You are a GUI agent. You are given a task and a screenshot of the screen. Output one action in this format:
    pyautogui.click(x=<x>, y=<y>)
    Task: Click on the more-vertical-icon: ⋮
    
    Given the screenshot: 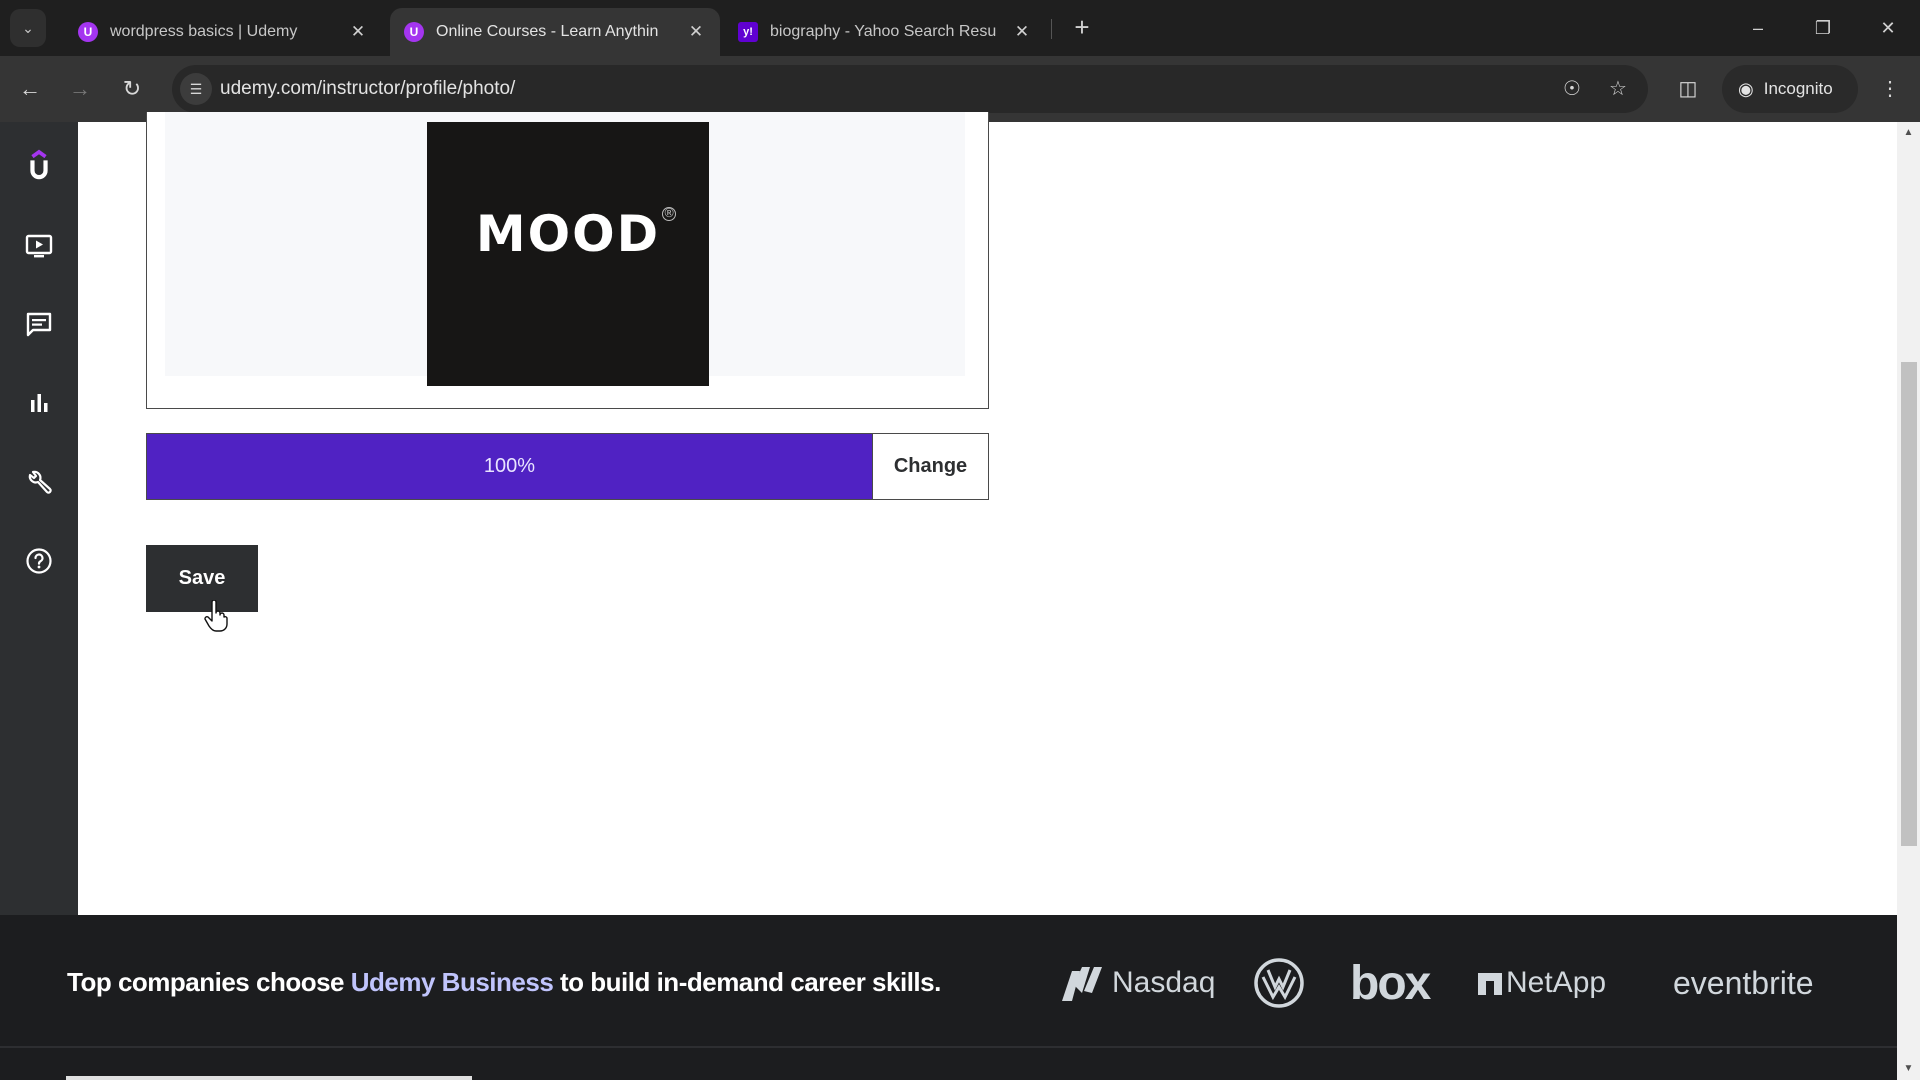 What is the action you would take?
    pyautogui.click(x=1890, y=89)
    